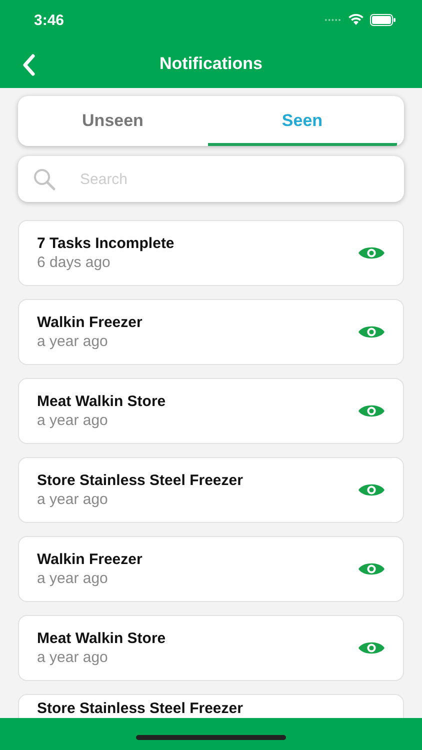 The image size is (422, 750). I want to click on notification-title: 7 Tasks Incomplete, so click(105, 243).